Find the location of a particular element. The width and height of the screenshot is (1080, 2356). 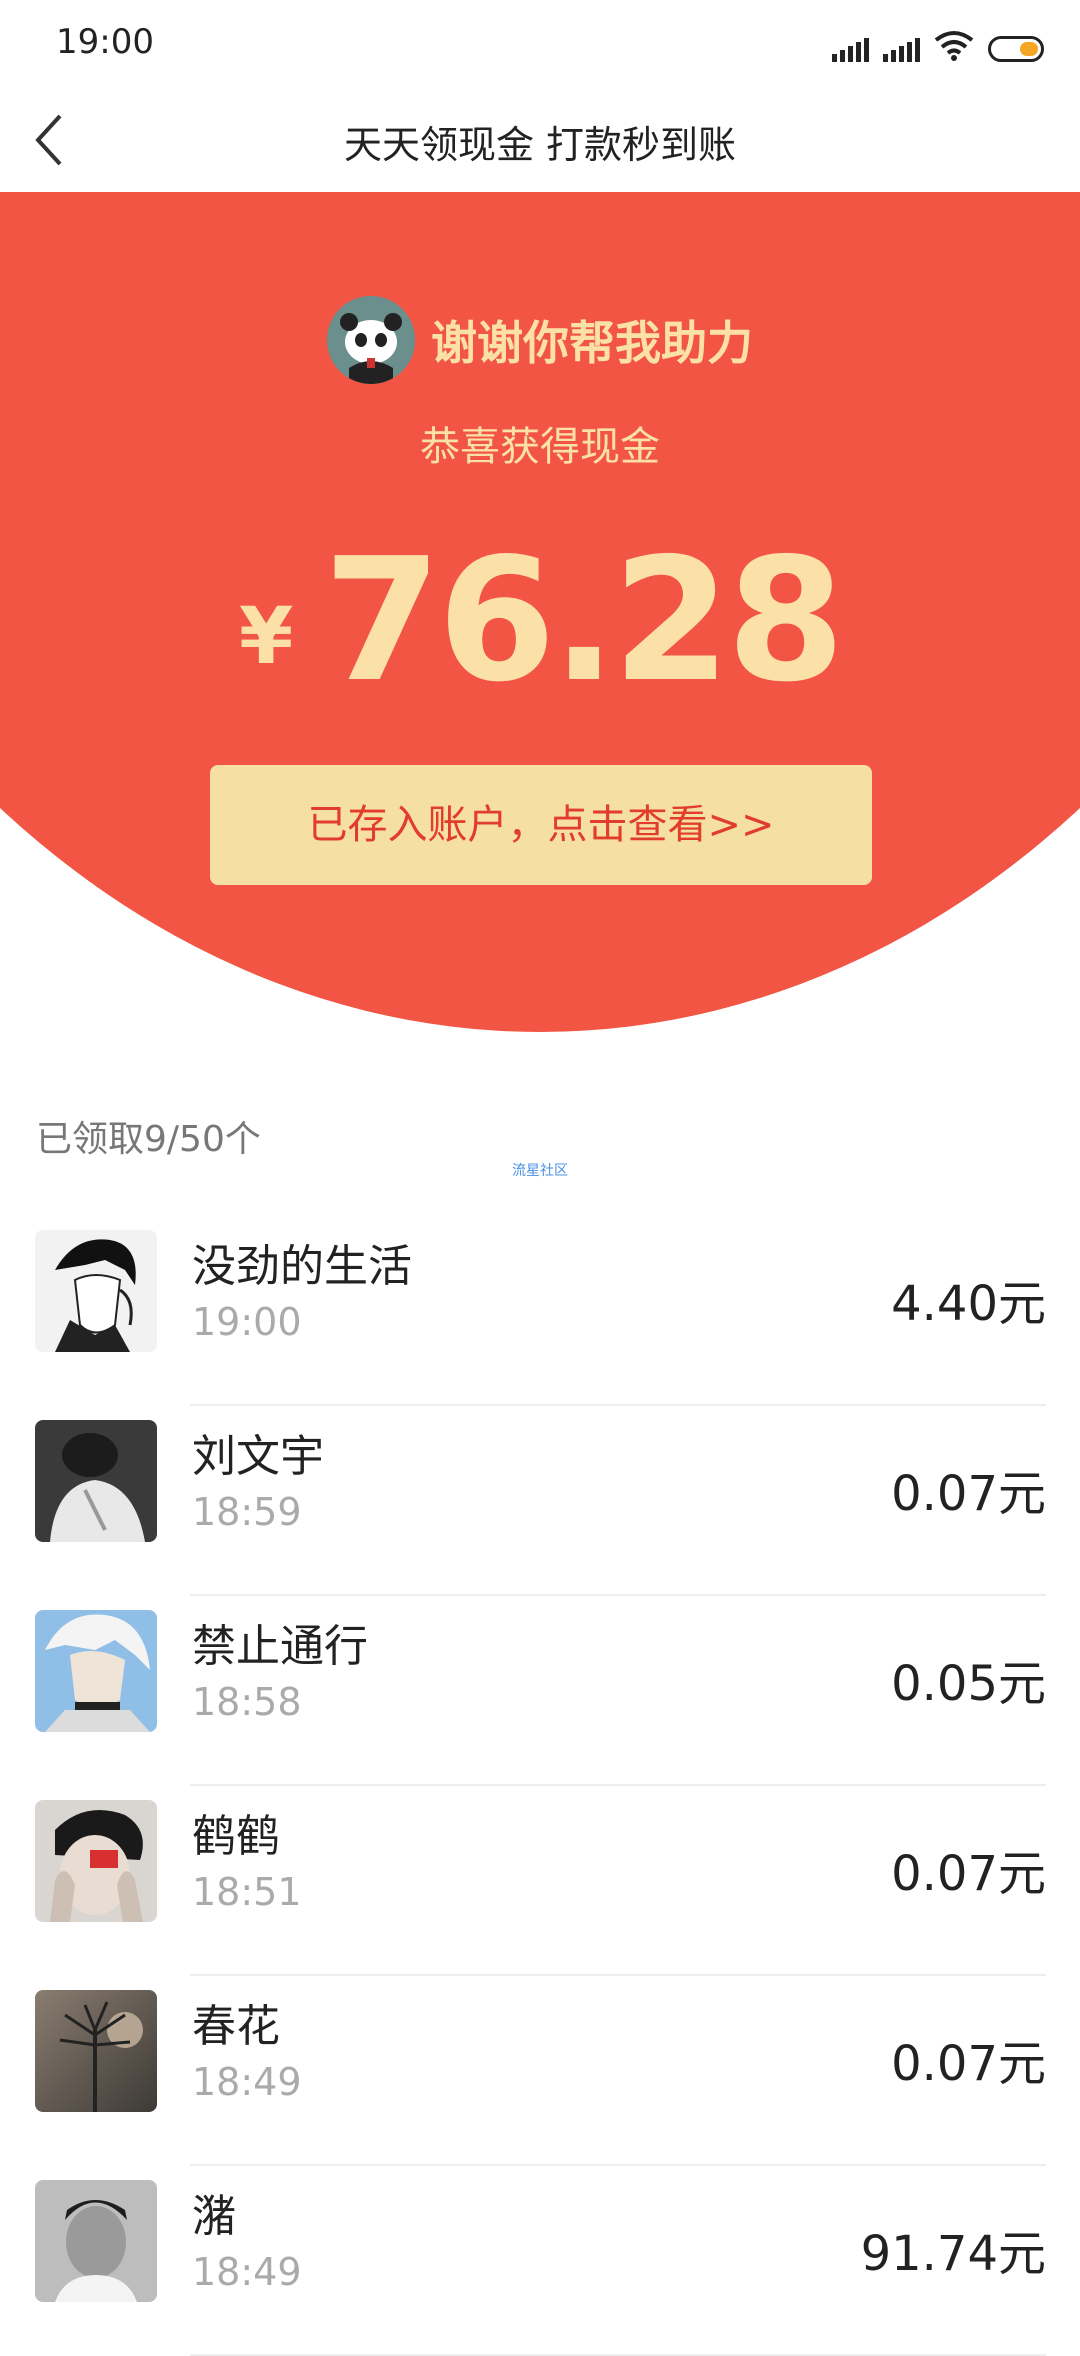

claimer-name: 禁止通行 is located at coordinates (280, 1646).